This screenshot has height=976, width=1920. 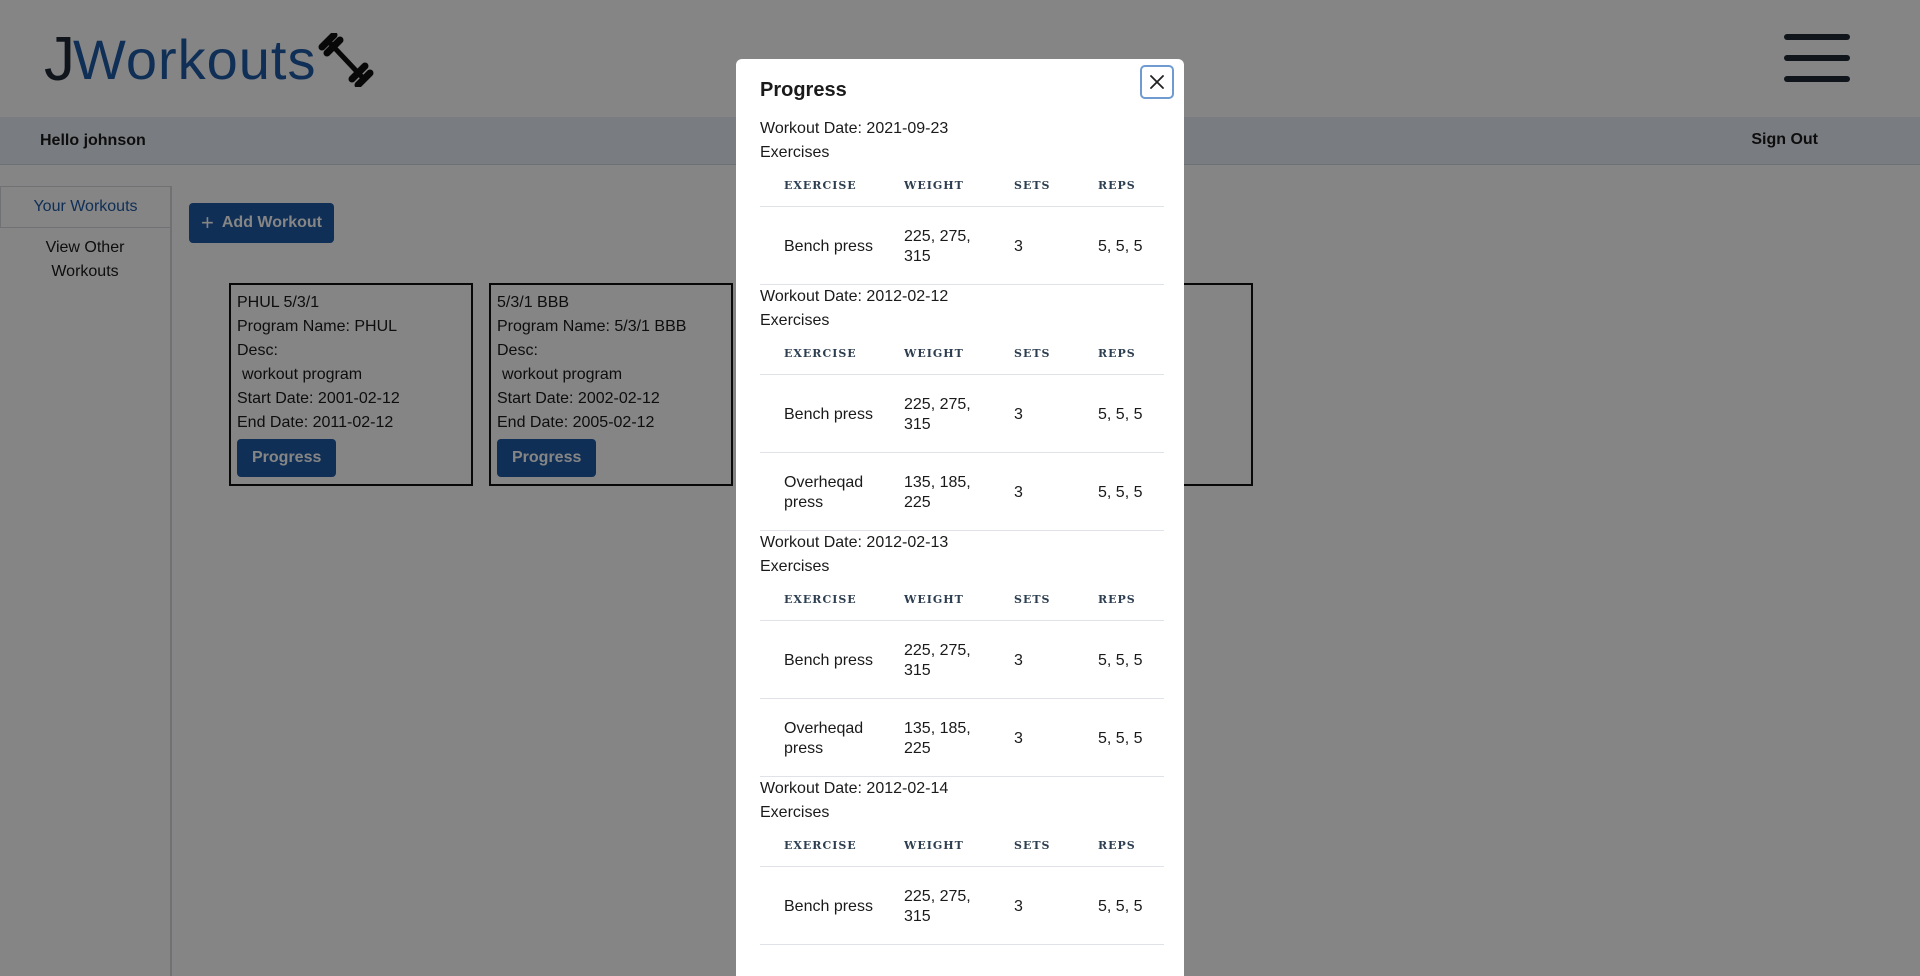 I want to click on modal-title: Progress, so click(x=803, y=90).